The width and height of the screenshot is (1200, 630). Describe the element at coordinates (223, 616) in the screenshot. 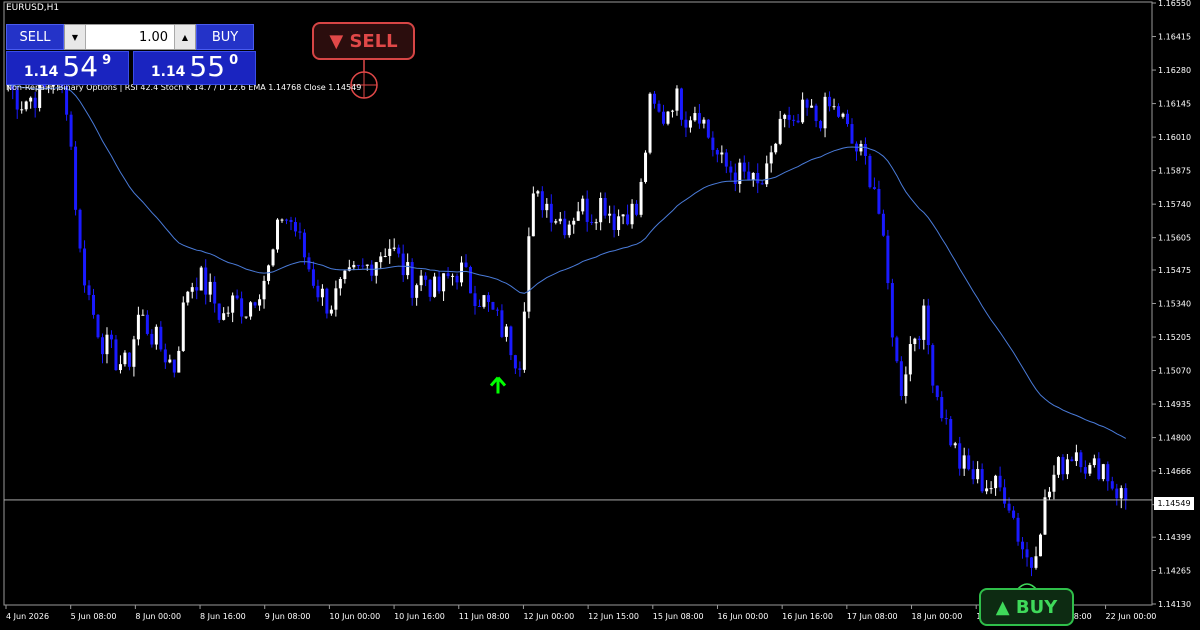

I see `x-tick-label: 8 Jun 16:00` at that location.